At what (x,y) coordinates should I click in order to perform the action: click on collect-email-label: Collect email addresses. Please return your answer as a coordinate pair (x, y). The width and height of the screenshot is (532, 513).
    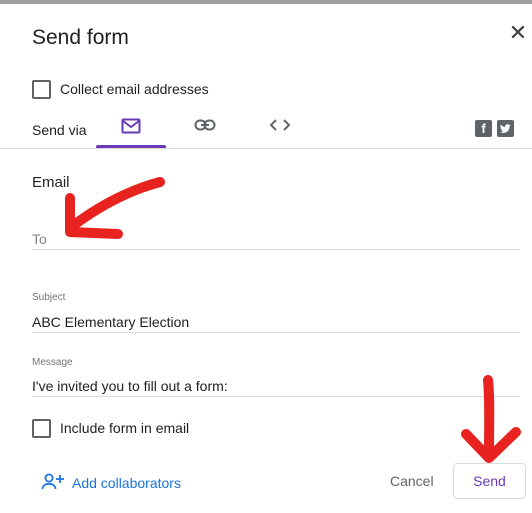
    Looking at the image, I should click on (134, 89).